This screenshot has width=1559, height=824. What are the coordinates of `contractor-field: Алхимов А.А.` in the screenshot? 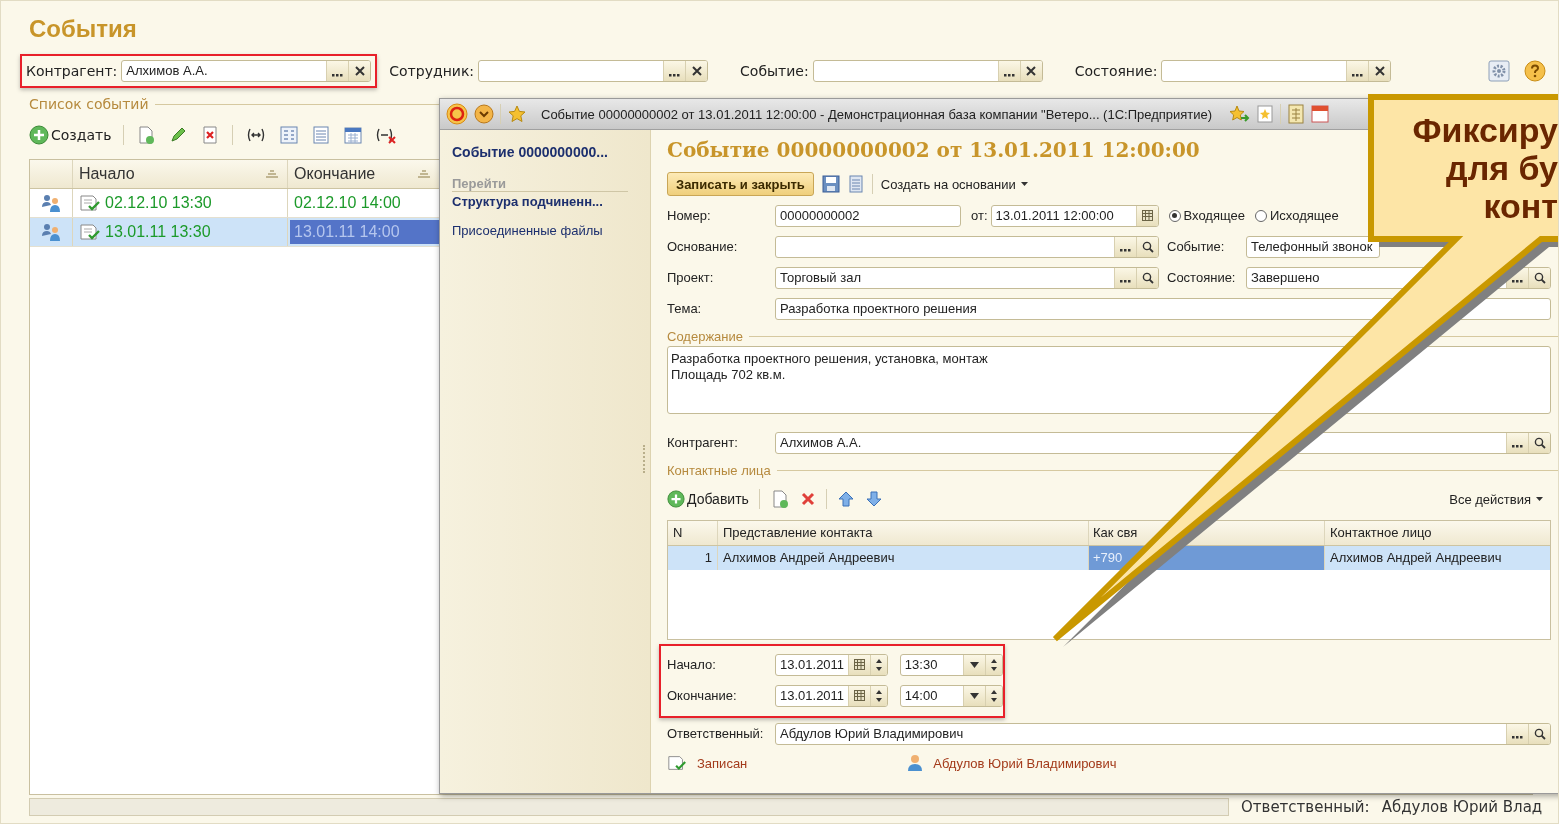 It's located at (1163, 442).